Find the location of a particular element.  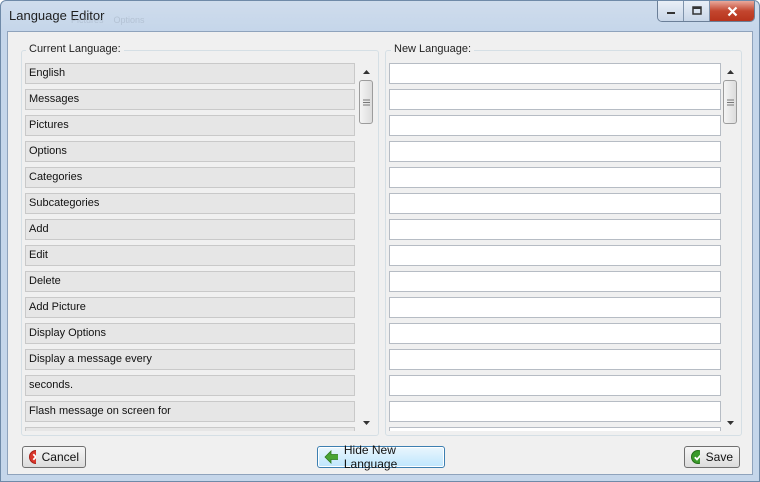

close-button is located at coordinates (732, 11).